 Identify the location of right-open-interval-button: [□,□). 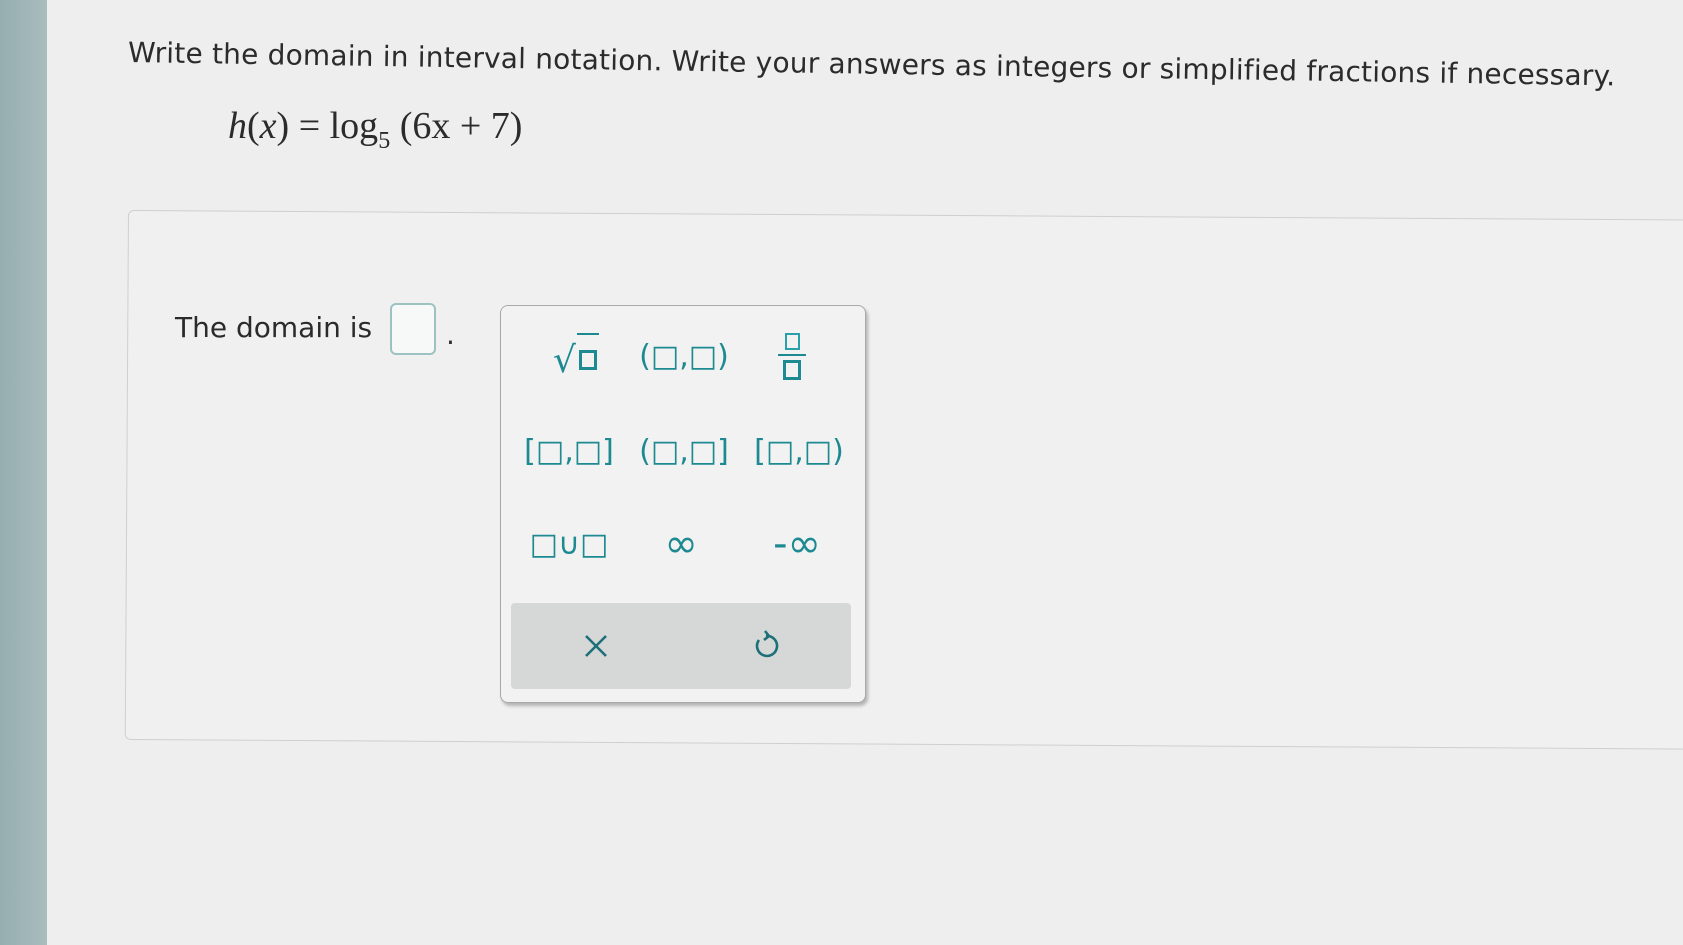
(799, 451).